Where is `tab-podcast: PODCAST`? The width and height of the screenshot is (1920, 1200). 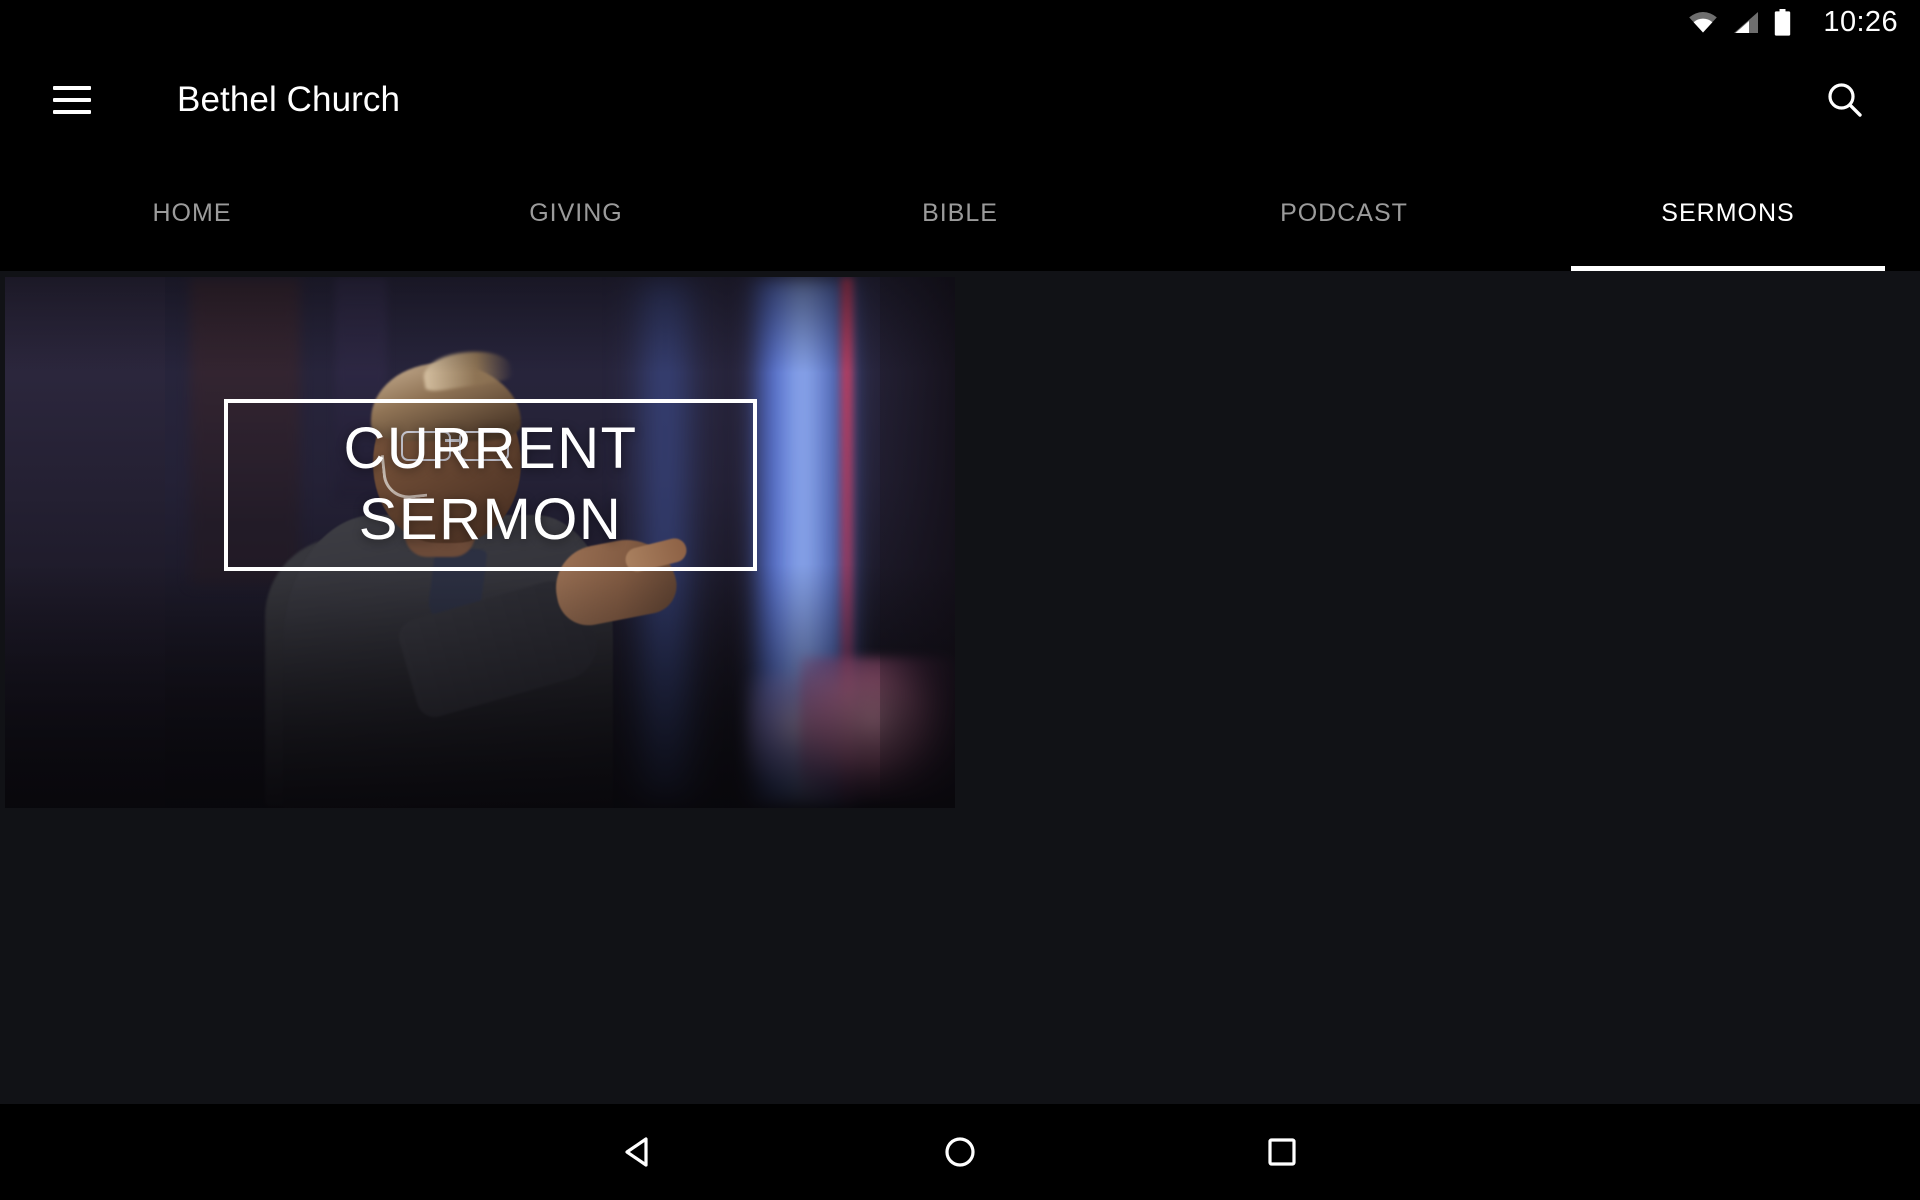 tab-podcast: PODCAST is located at coordinates (1344, 213).